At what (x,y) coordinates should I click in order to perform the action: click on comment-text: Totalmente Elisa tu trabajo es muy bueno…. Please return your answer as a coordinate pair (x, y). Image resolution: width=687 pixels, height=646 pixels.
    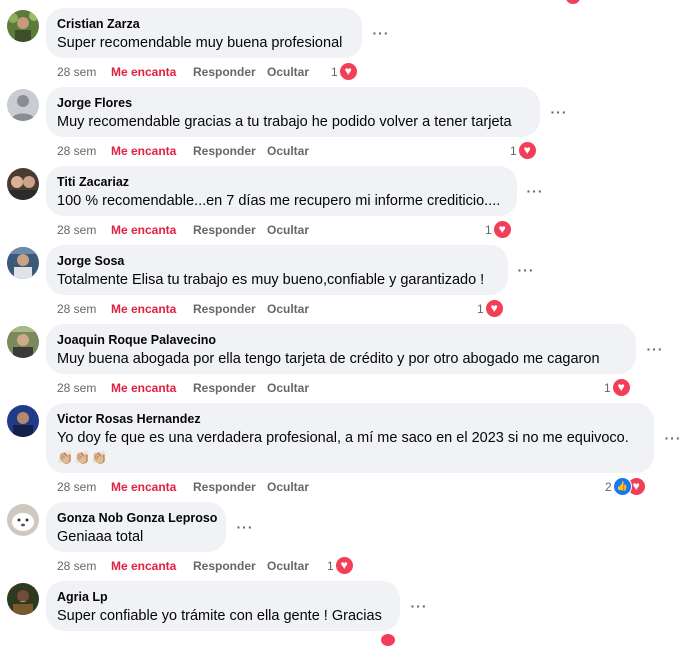
    Looking at the image, I should click on (271, 280).